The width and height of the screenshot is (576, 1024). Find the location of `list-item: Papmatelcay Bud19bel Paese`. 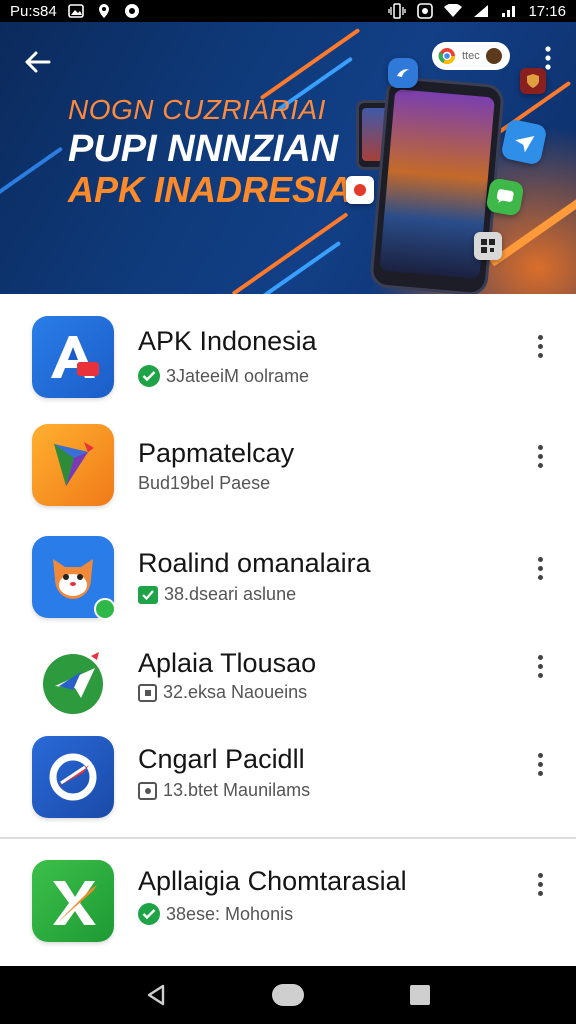

list-item: Papmatelcay Bud19bel Paese is located at coordinates (288, 459).